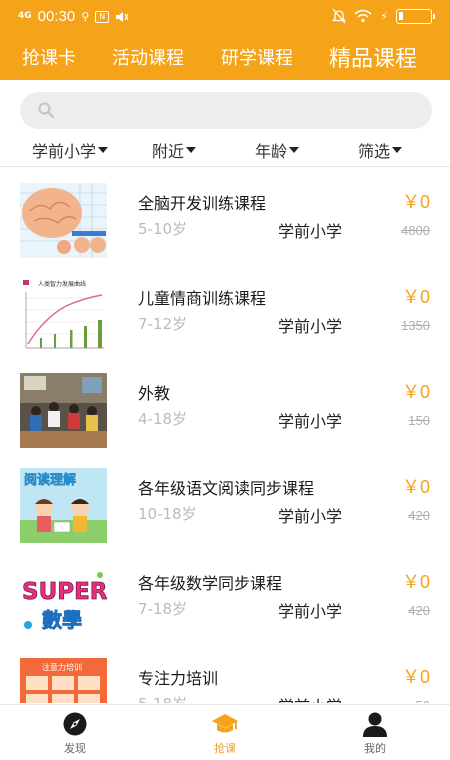 This screenshot has height=760, width=450. What do you see at coordinates (62, 284) in the screenshot?
I see `chart-thumbnail-title: 人类智力发展曲线` at bounding box center [62, 284].